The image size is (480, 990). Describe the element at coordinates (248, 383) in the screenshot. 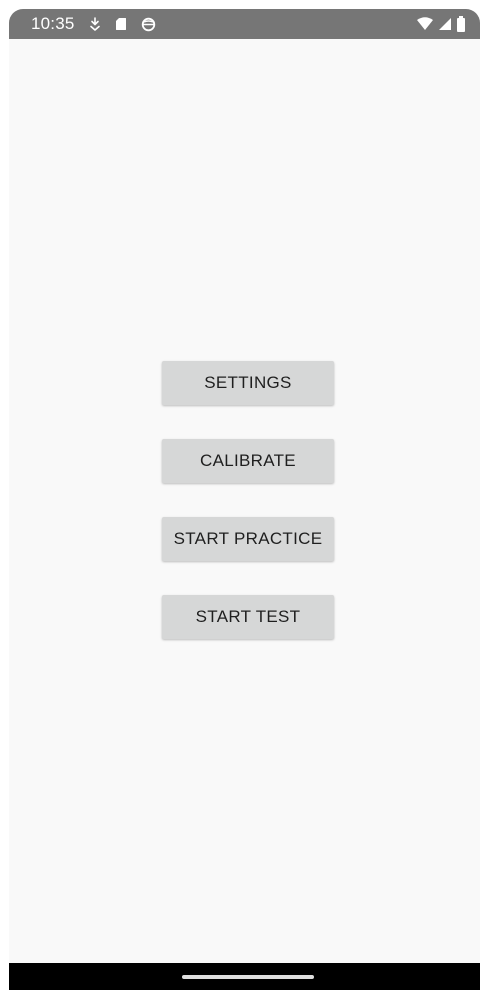

I see `settings-button: SETTINGS` at that location.